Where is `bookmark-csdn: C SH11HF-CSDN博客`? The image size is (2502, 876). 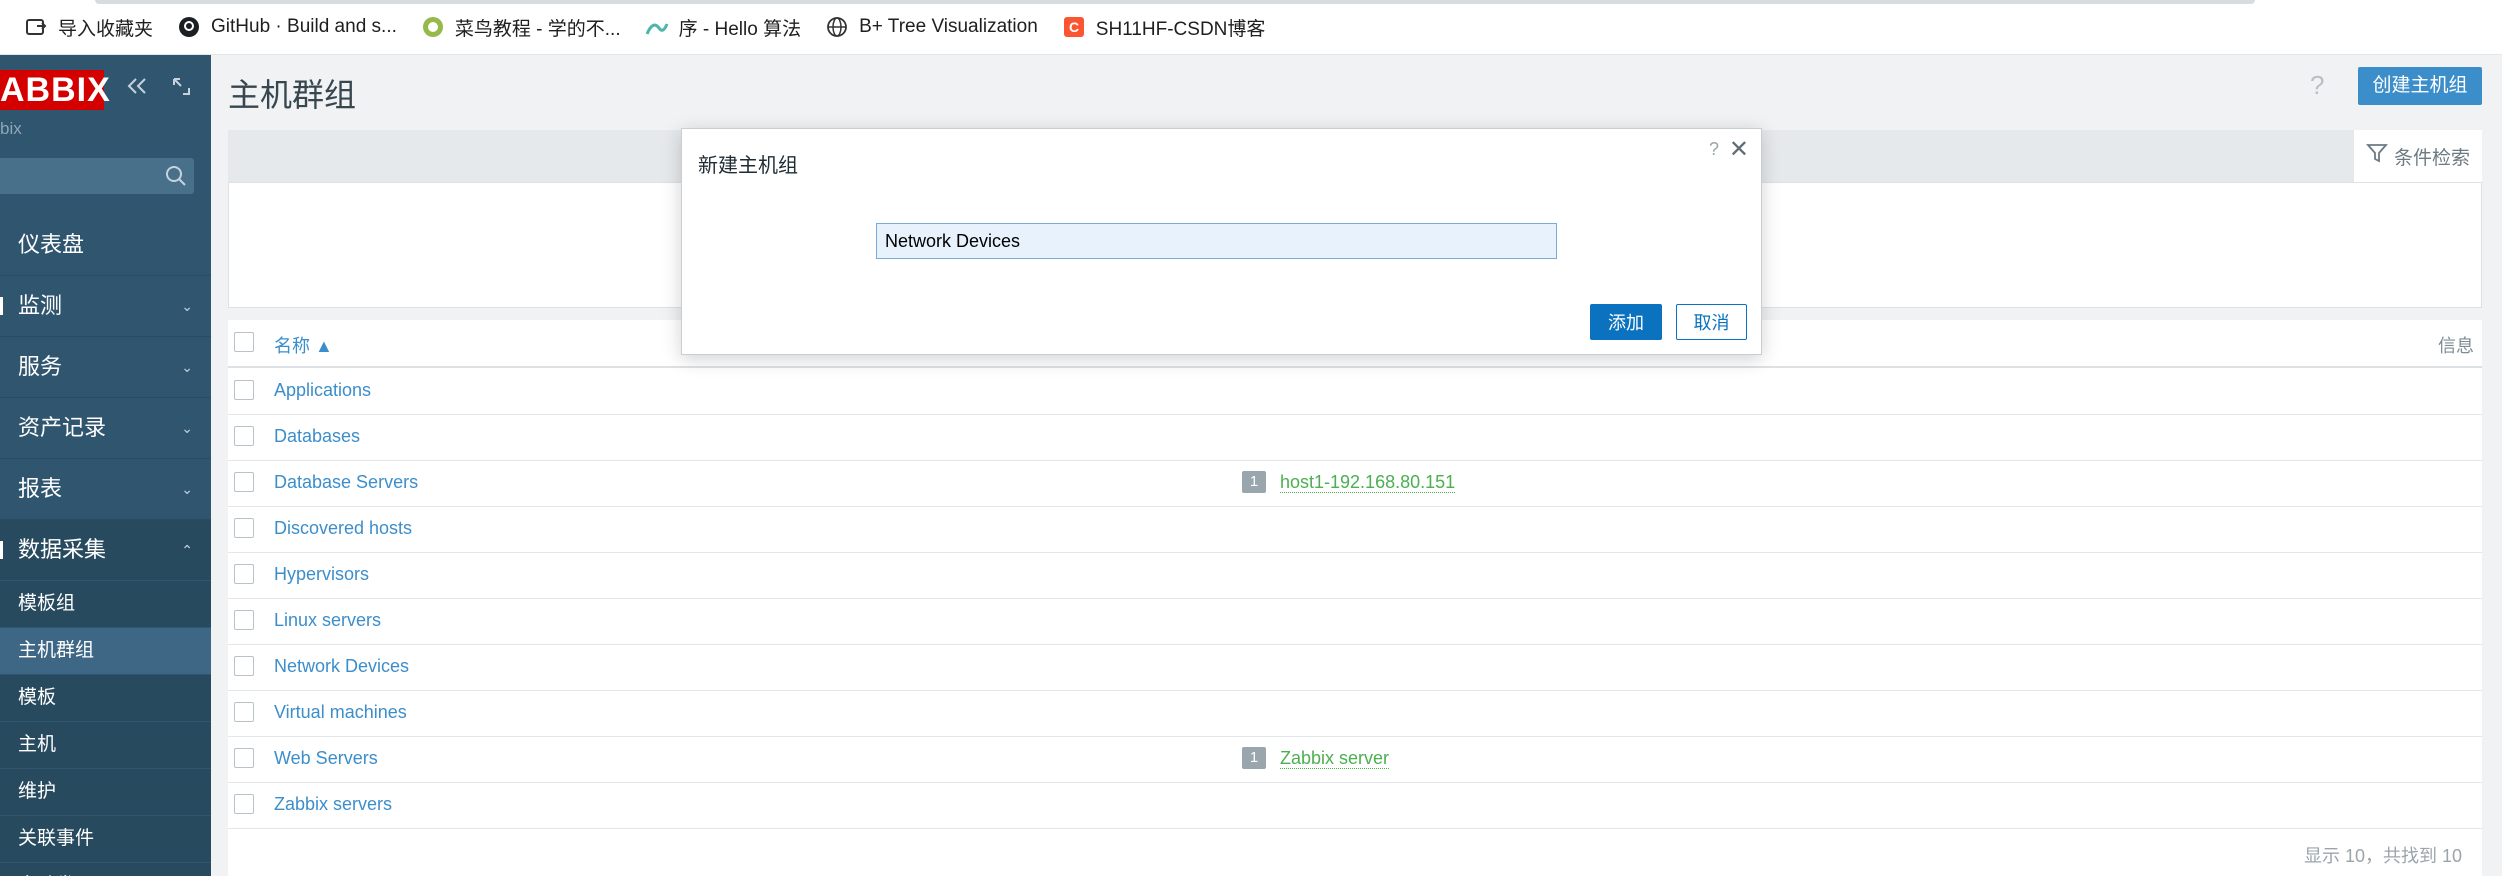
bookmark-csdn: C SH11HF-CSDN博客 is located at coordinates (1164, 27).